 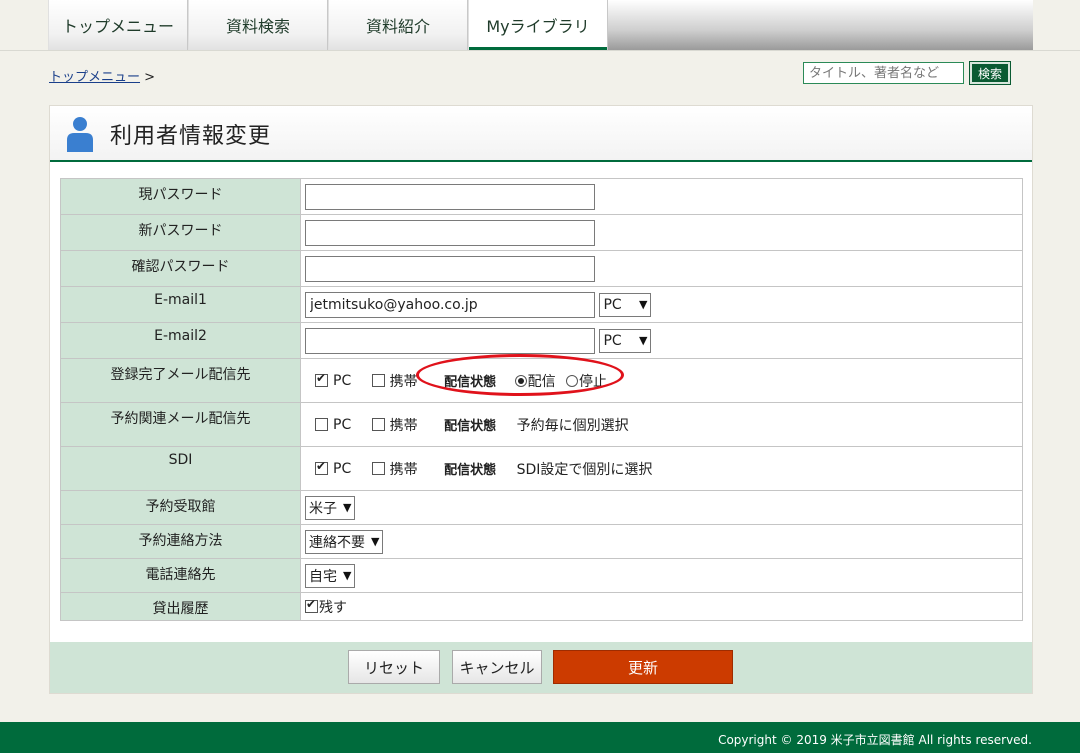 What do you see at coordinates (403, 381) in the screenshot?
I see `reg-mail-mobile-label: 携帯` at bounding box center [403, 381].